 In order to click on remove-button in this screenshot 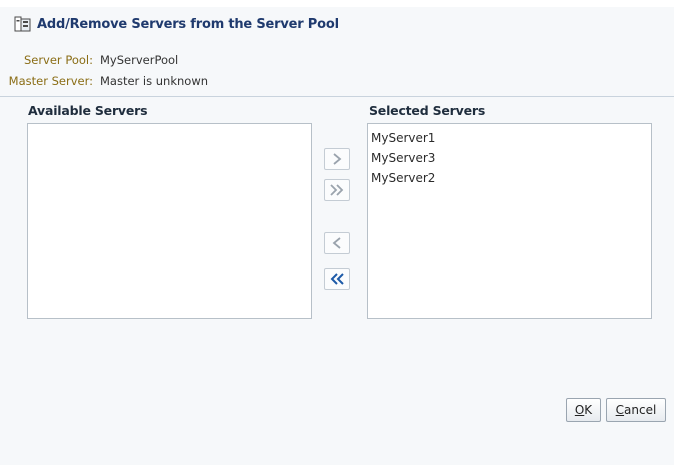, I will do `click(337, 243)`.